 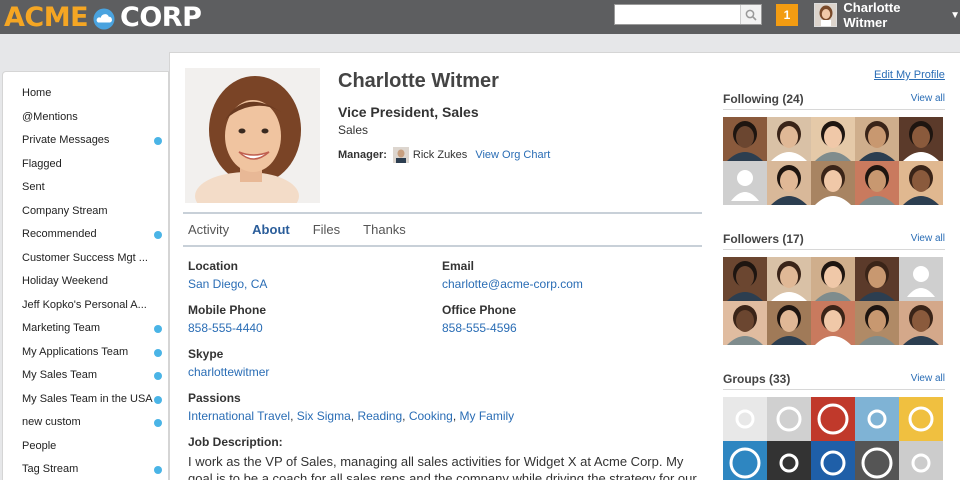 I want to click on location-field: Location San Diego, CA, so click(x=227, y=275).